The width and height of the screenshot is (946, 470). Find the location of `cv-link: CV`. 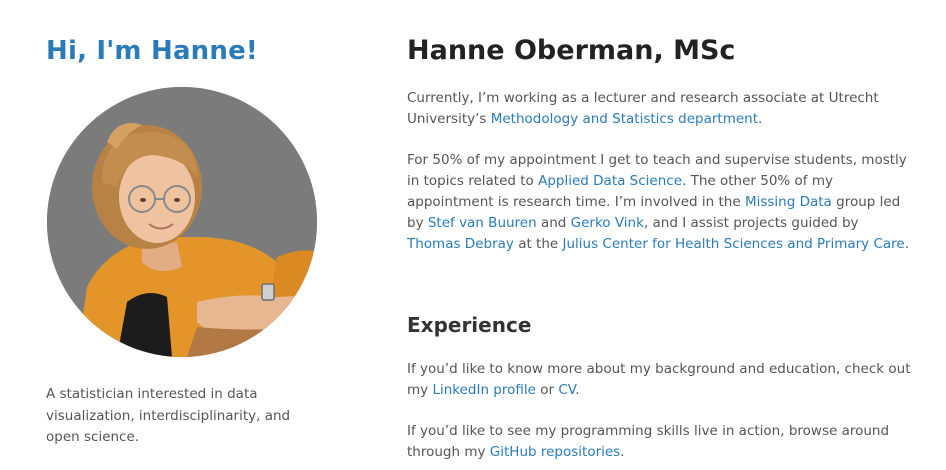

cv-link: CV is located at coordinates (566, 390).